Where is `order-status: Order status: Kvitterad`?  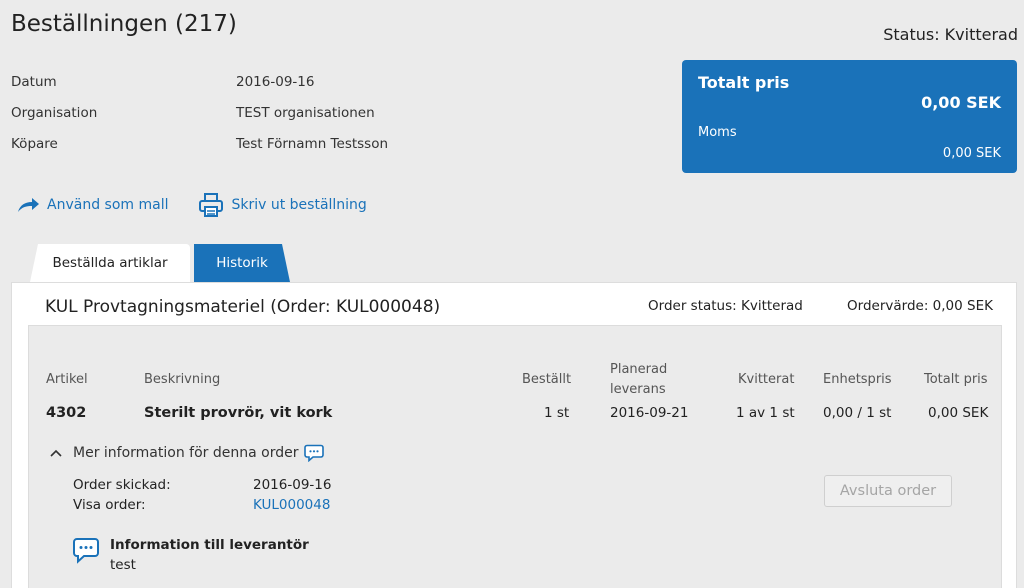 order-status: Order status: Kvitterad is located at coordinates (725, 306).